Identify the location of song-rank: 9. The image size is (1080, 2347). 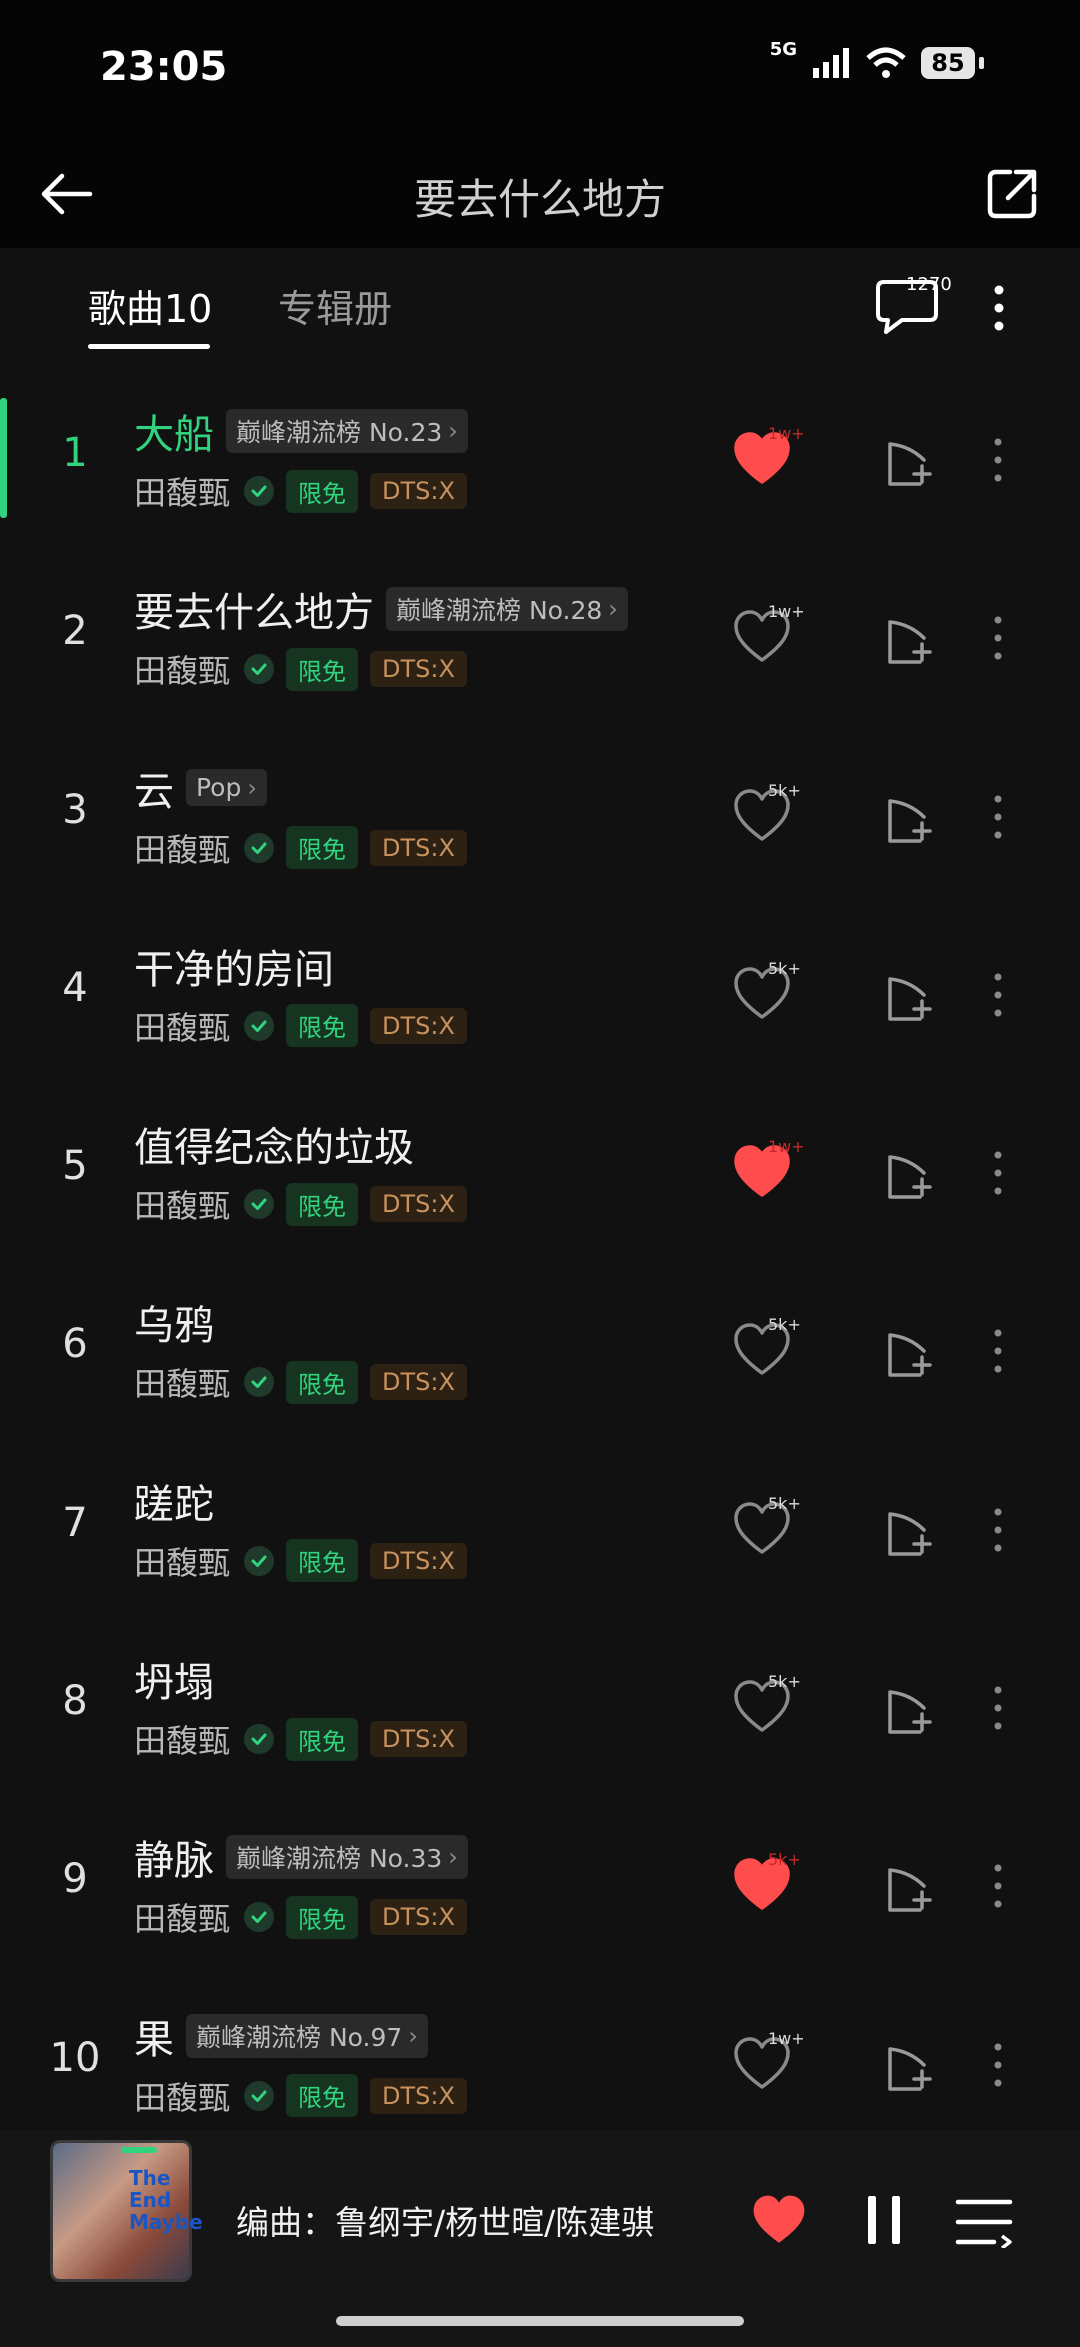
(75, 1879).